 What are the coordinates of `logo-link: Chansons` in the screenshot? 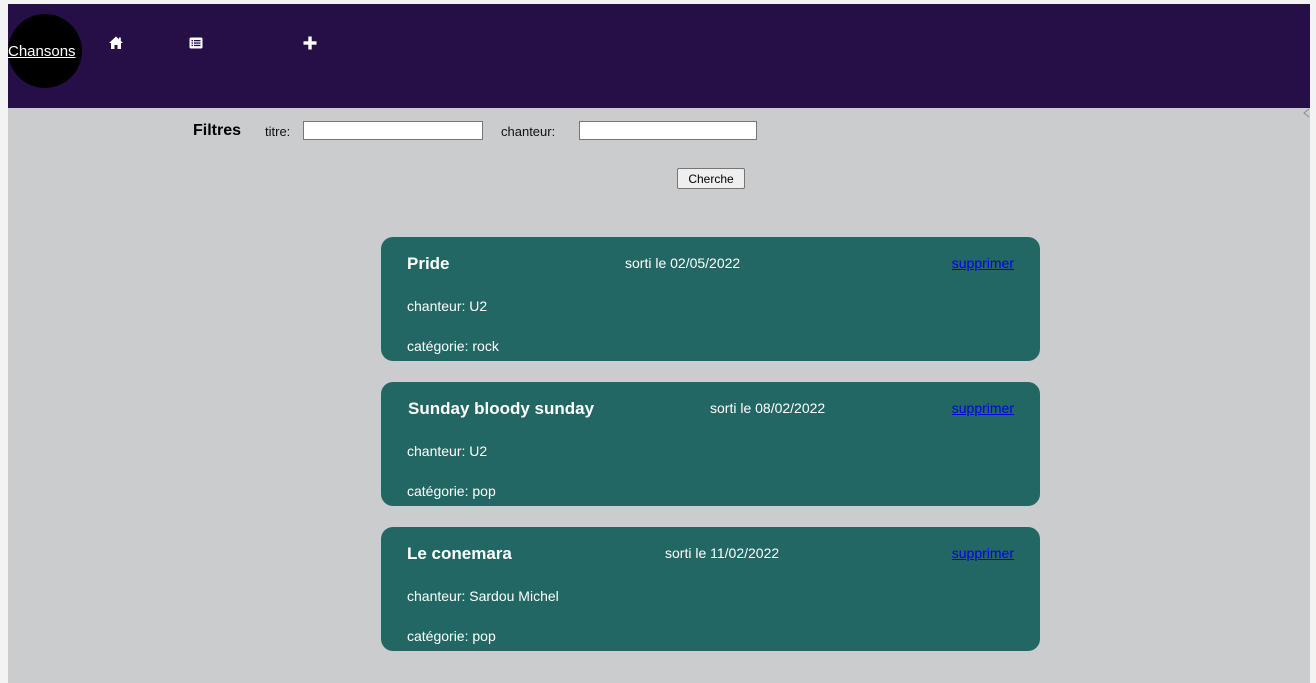 It's located at (42, 51).